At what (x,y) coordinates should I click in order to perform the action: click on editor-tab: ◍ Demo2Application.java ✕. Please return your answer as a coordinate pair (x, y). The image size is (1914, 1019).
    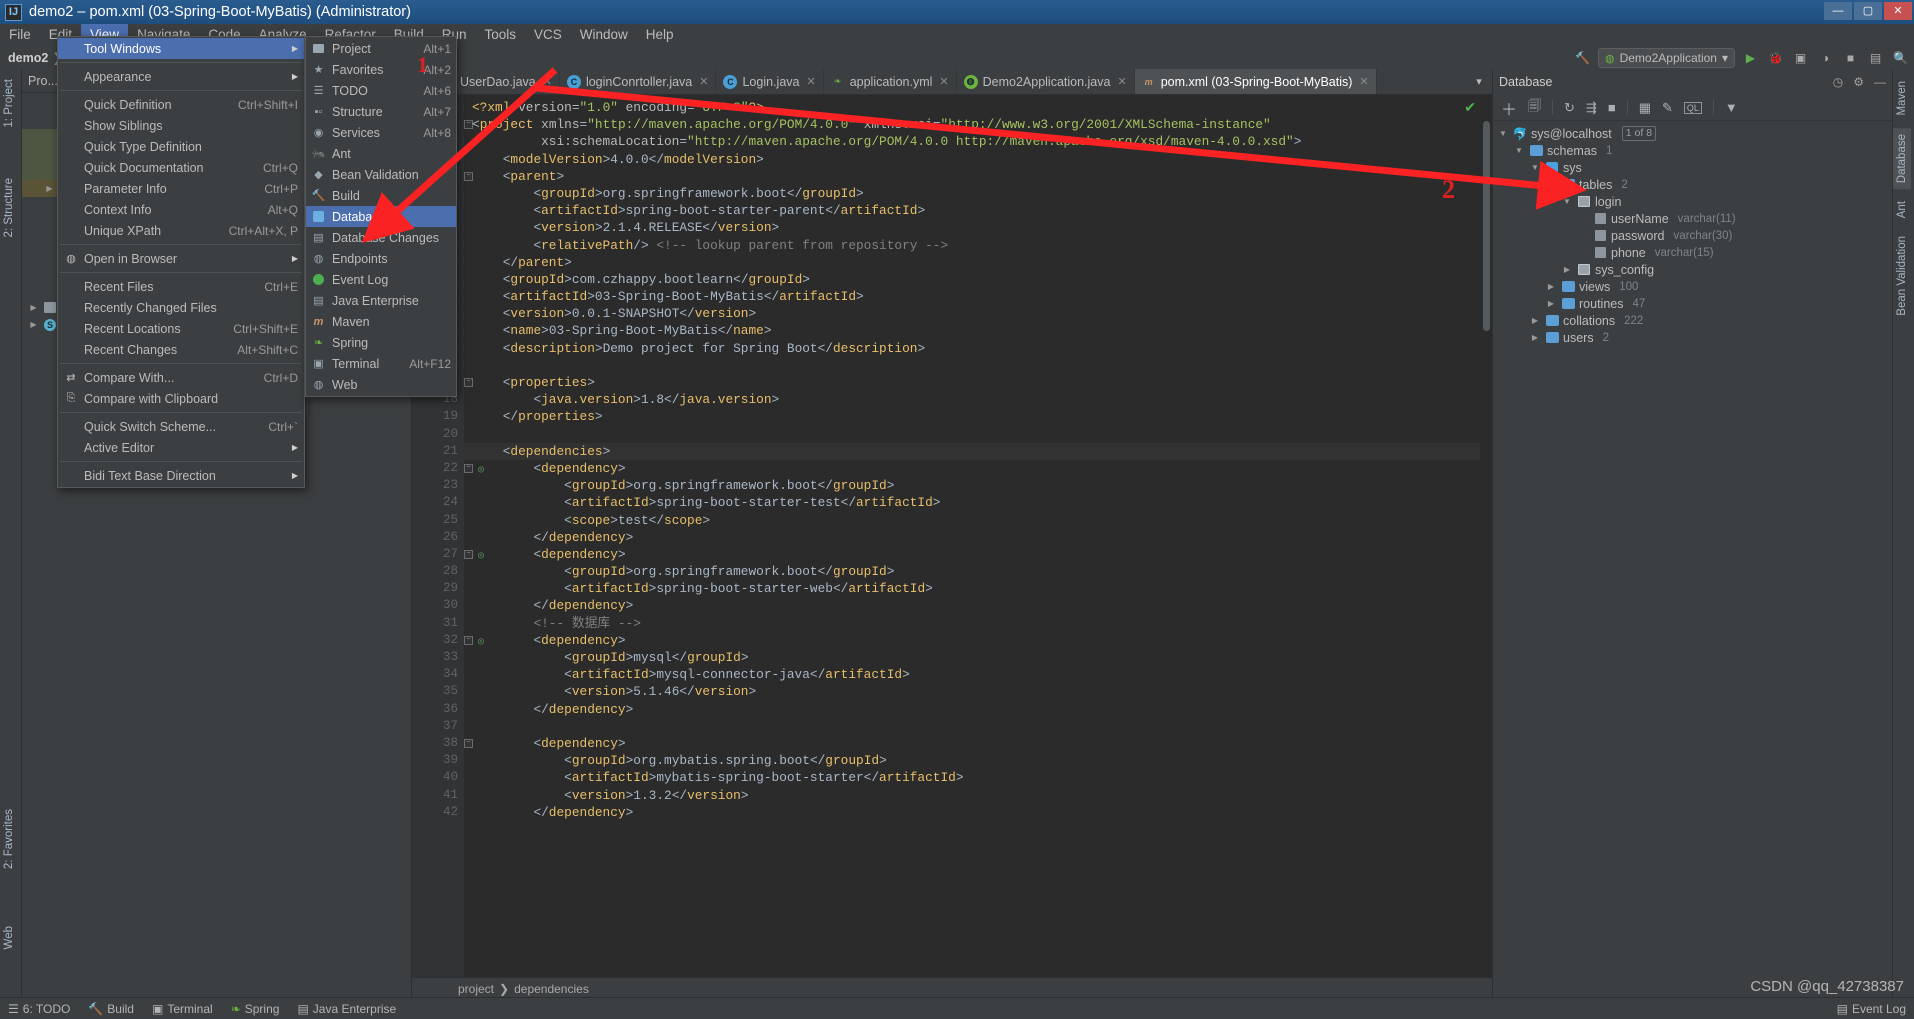
    Looking at the image, I should click on (1046, 81).